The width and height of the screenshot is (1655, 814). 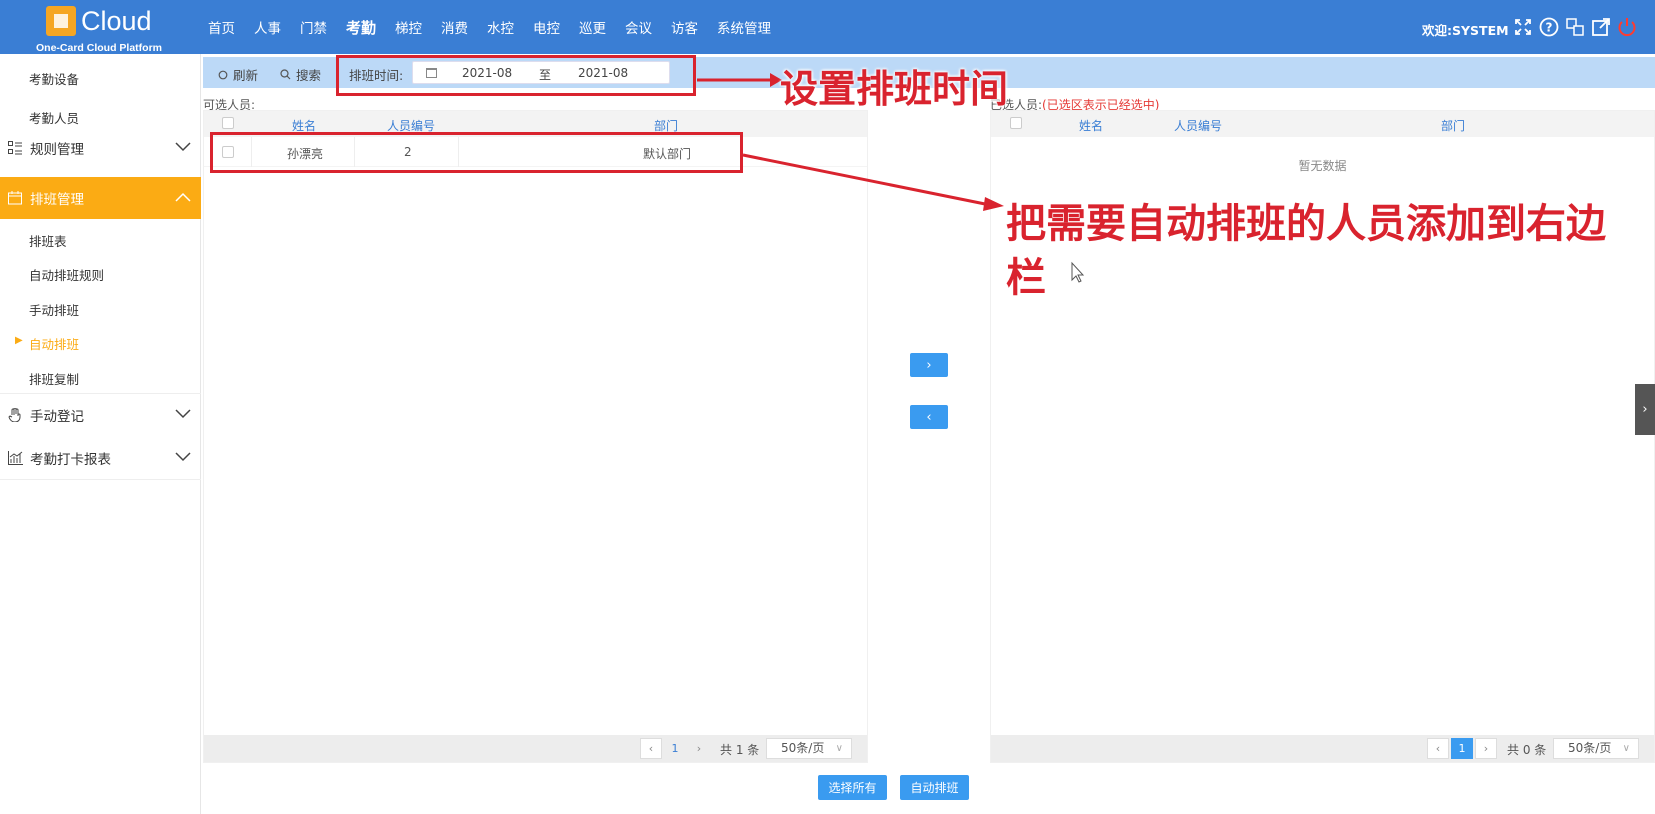 What do you see at coordinates (929, 365) in the screenshot?
I see `move-right-button: ›` at bounding box center [929, 365].